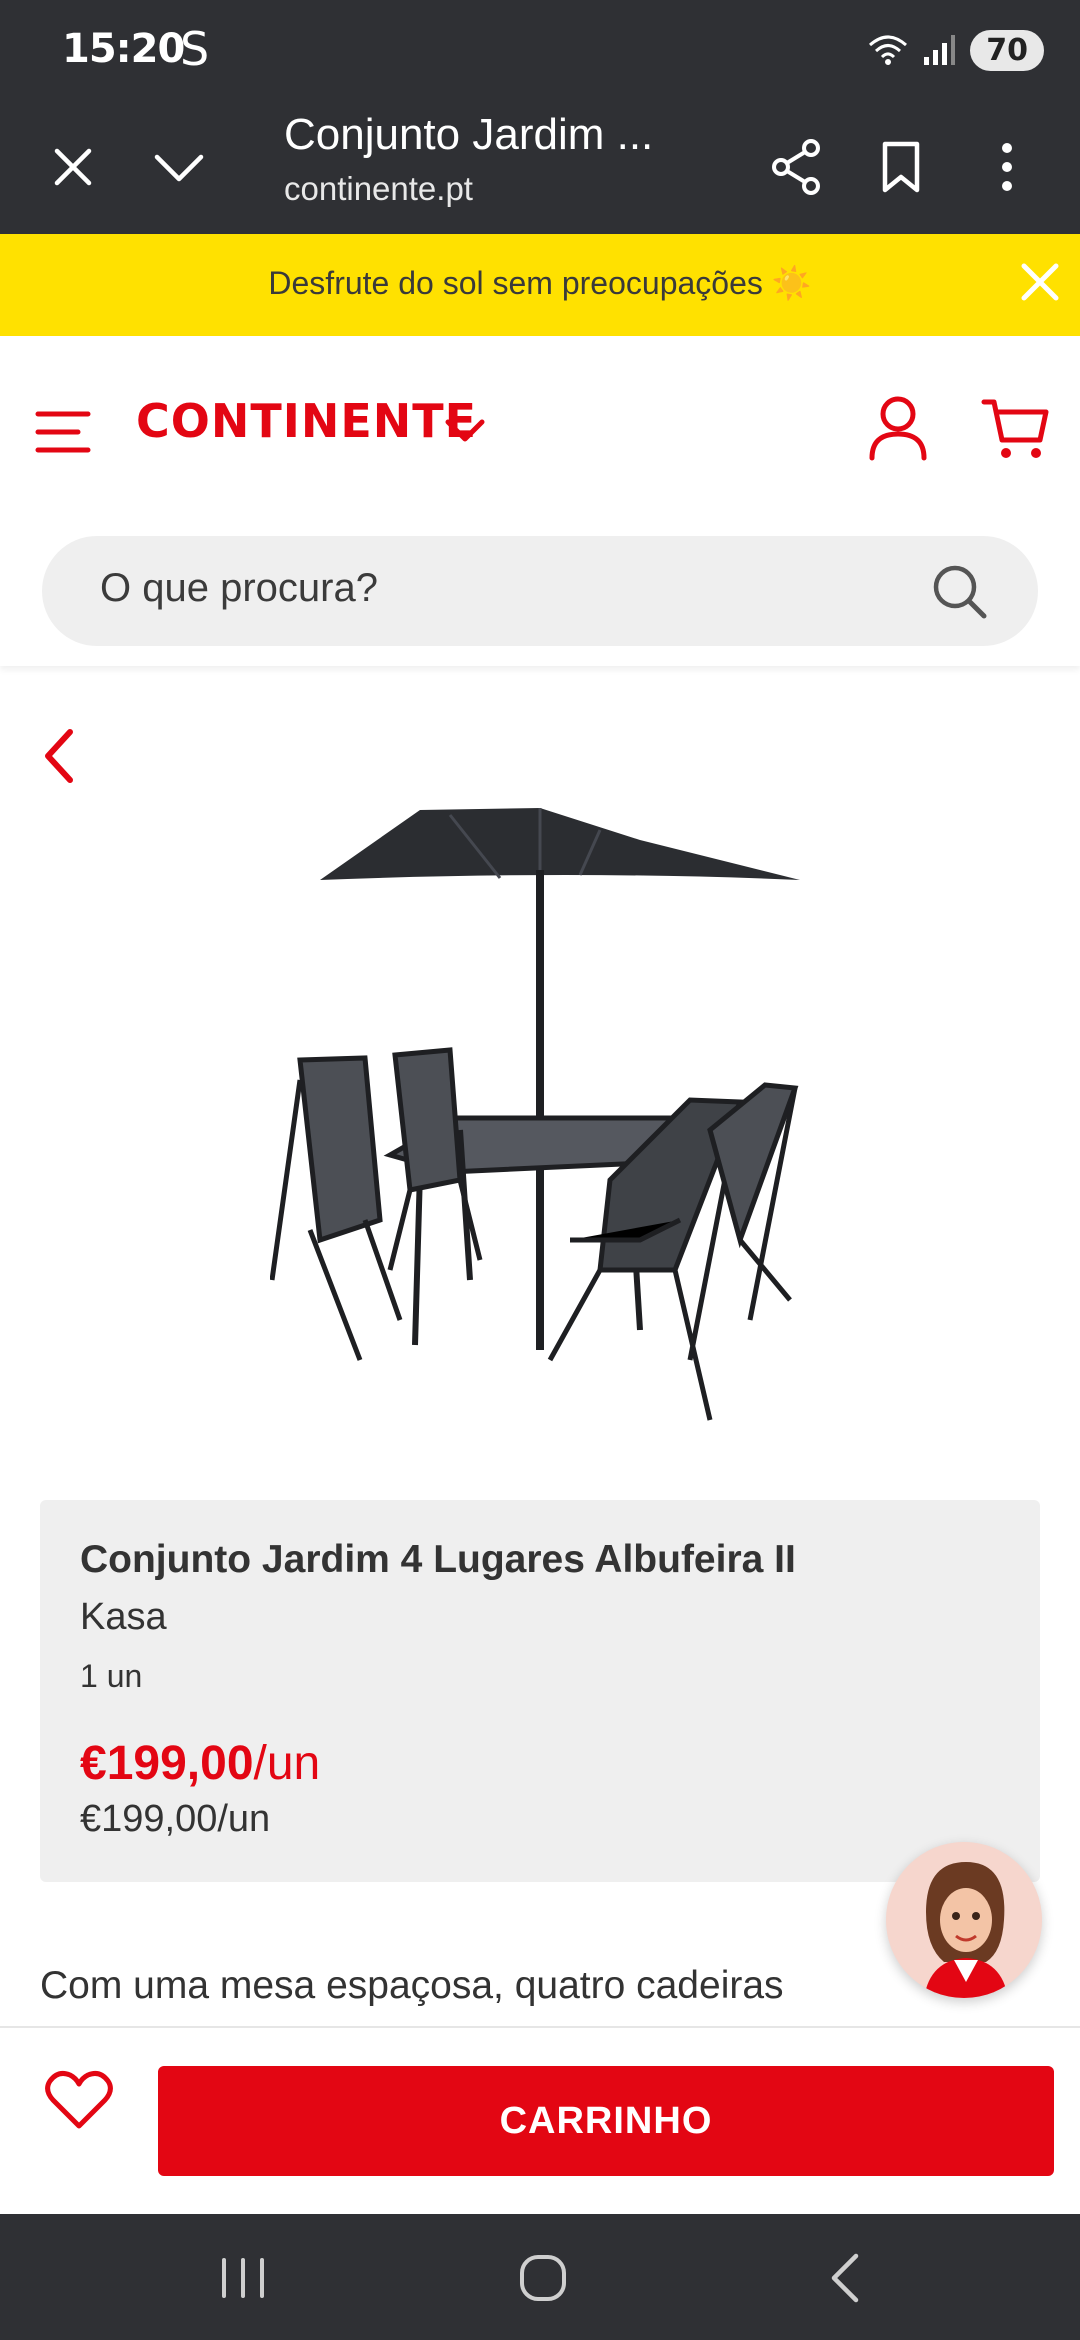 The width and height of the screenshot is (1080, 2340). What do you see at coordinates (175, 1819) in the screenshot?
I see `unit-price: €199,00/un` at bounding box center [175, 1819].